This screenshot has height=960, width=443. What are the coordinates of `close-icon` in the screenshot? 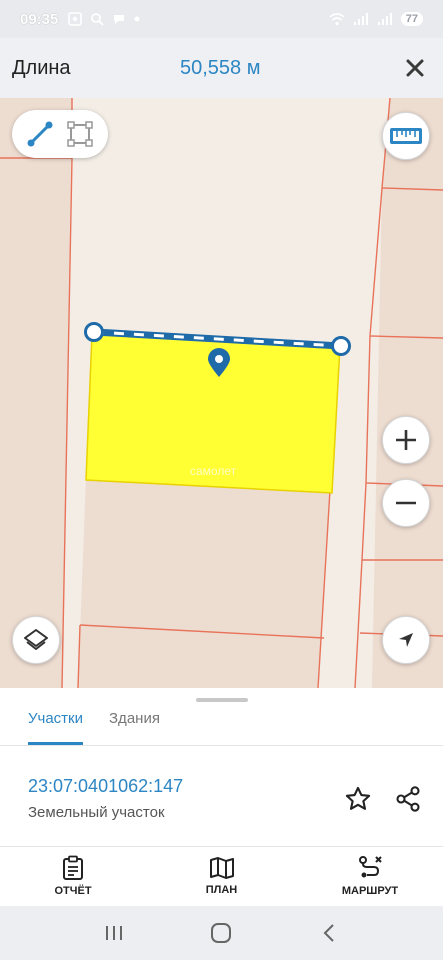 It's located at (415, 68).